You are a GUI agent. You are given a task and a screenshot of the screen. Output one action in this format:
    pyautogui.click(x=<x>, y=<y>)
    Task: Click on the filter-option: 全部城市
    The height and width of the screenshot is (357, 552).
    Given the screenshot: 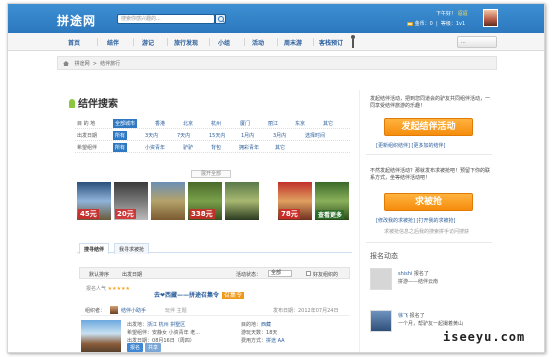 What is the action you would take?
    pyautogui.click(x=125, y=123)
    